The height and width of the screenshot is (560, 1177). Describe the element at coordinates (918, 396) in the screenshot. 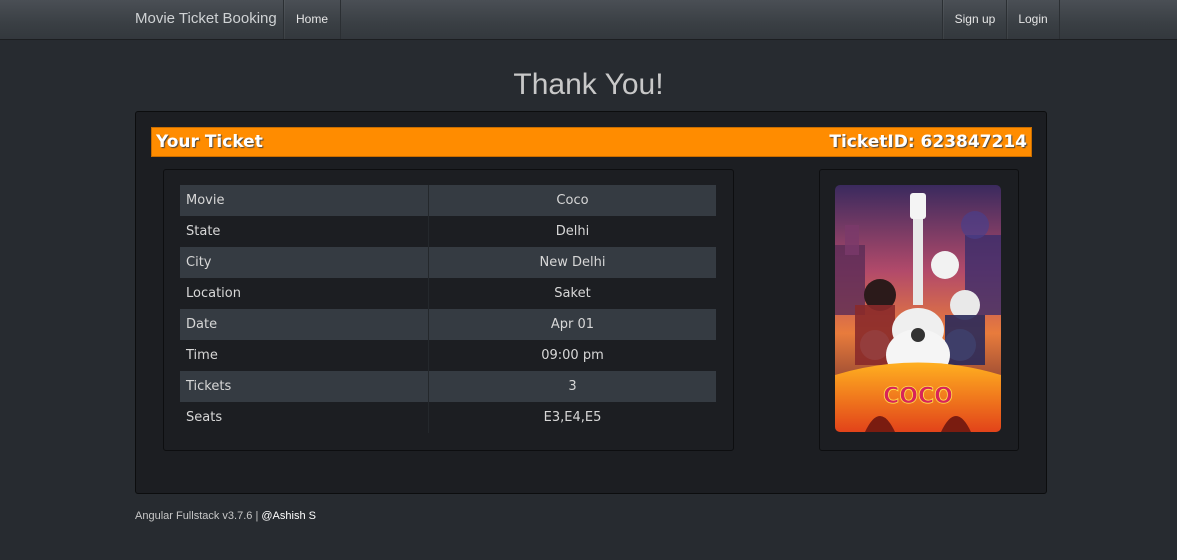

I see `poster-title: COCO` at that location.